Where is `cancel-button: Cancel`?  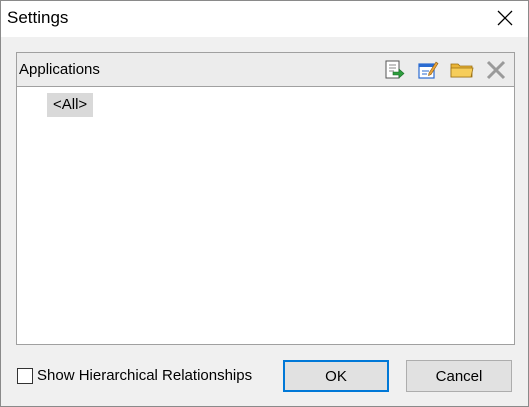
cancel-button: Cancel is located at coordinates (459, 376).